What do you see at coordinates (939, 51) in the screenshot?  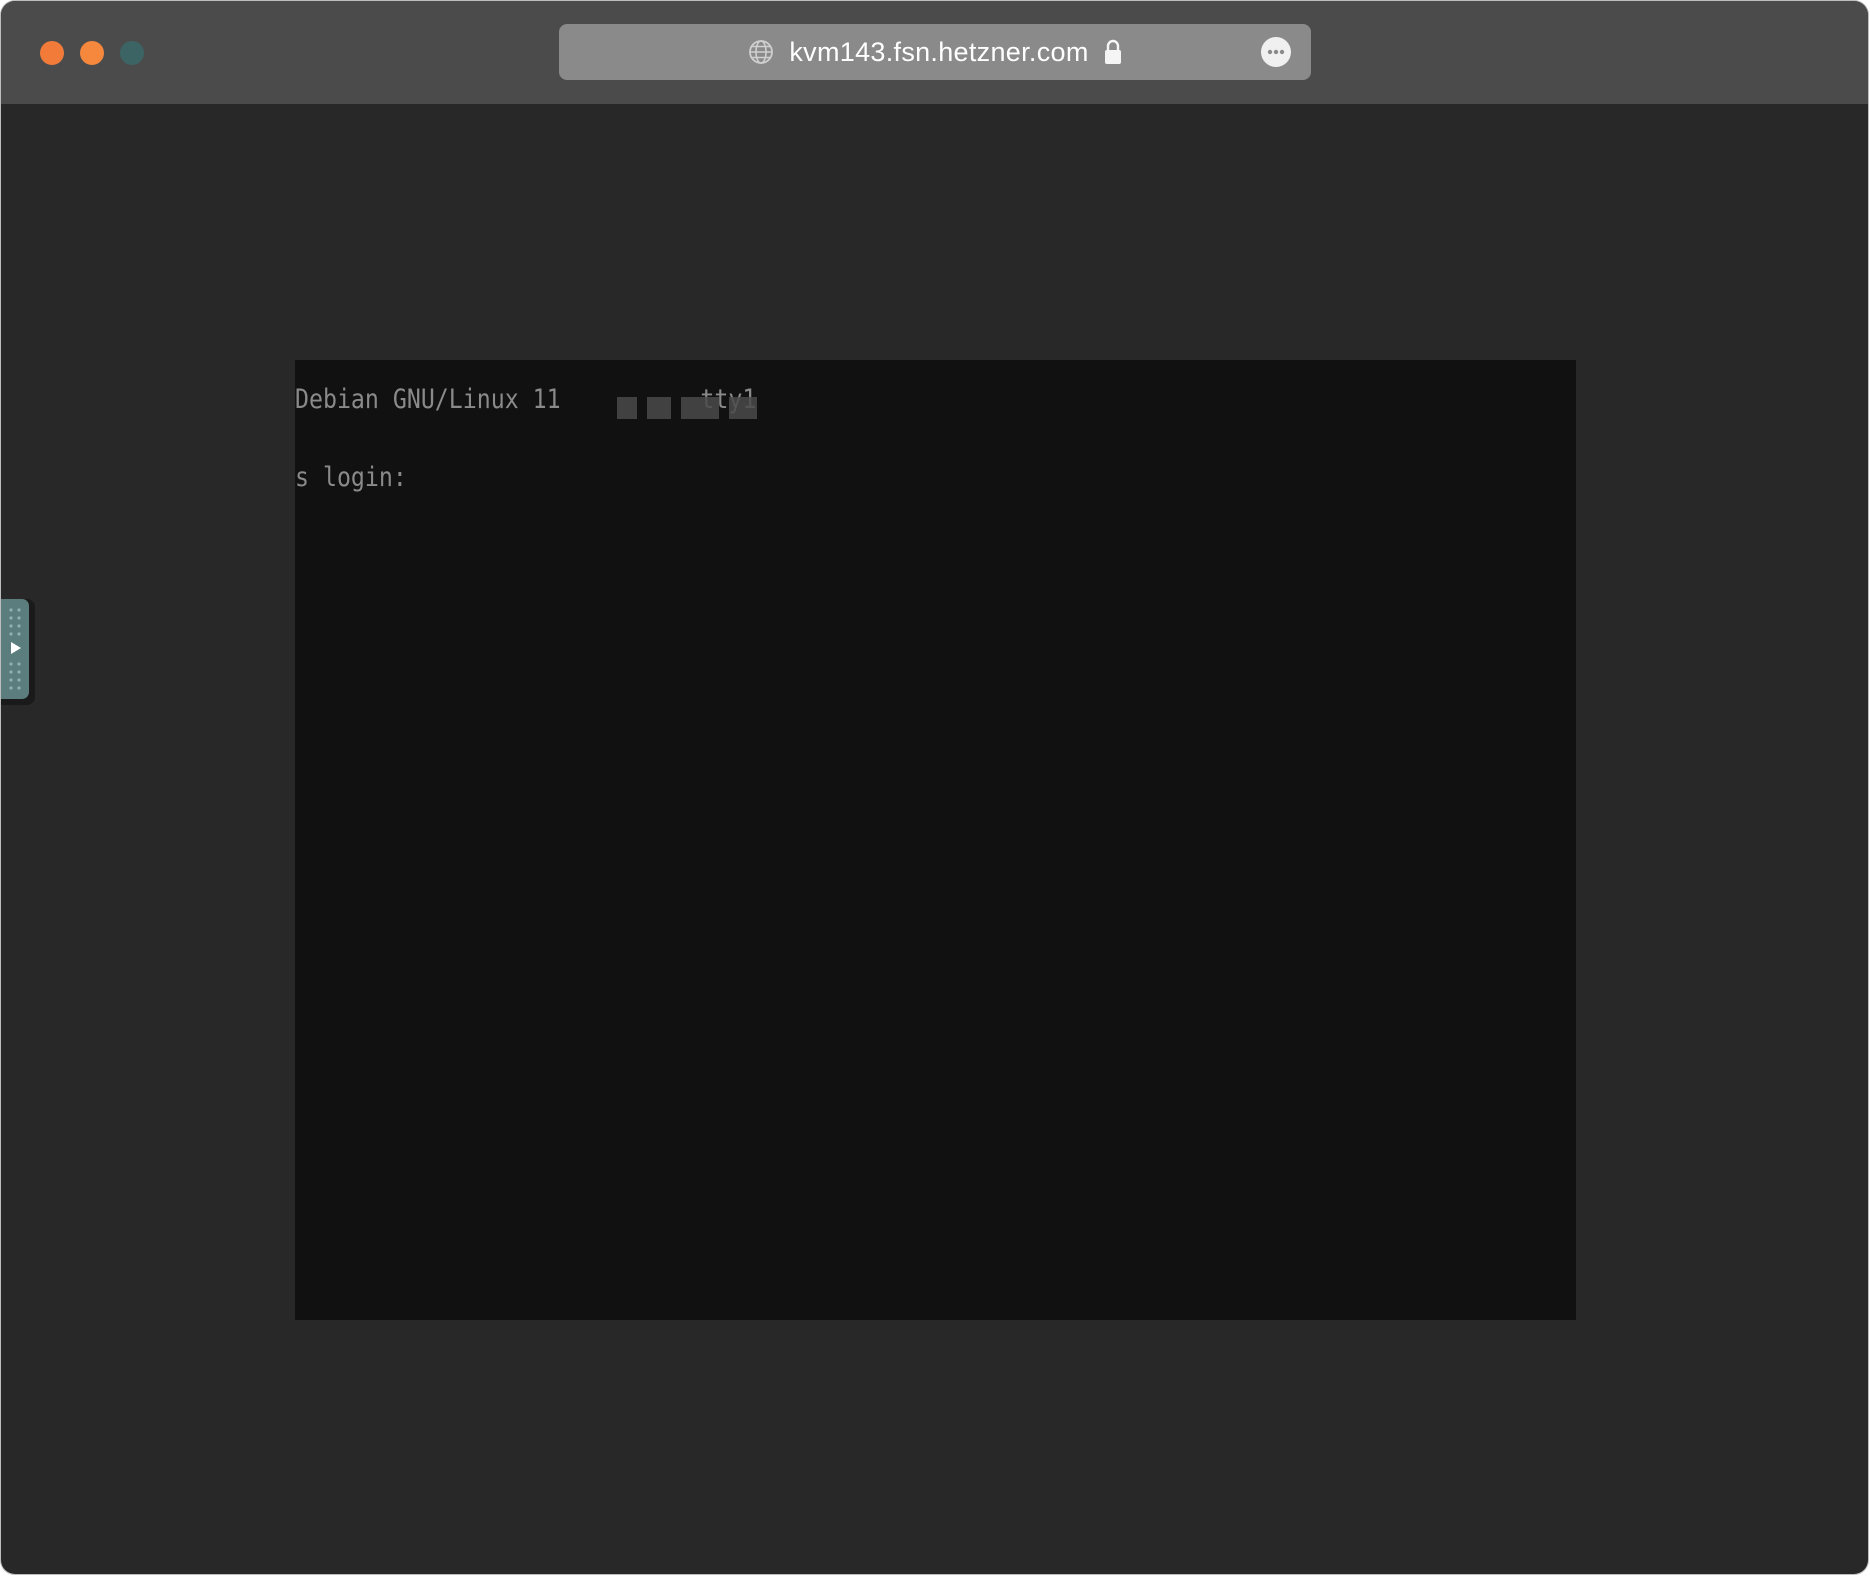 I see `url-text: kvm143.fsn.hetzner.com` at bounding box center [939, 51].